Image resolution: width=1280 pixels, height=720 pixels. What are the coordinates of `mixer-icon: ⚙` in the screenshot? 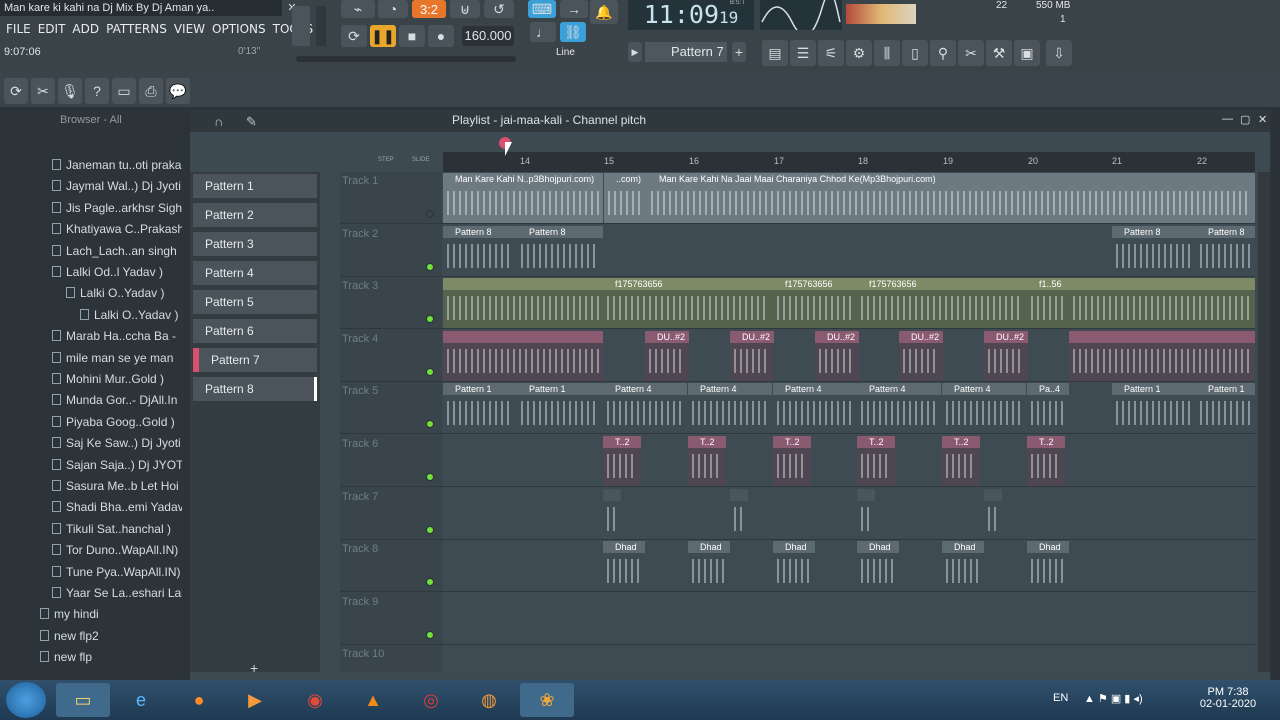 It's located at (859, 53).